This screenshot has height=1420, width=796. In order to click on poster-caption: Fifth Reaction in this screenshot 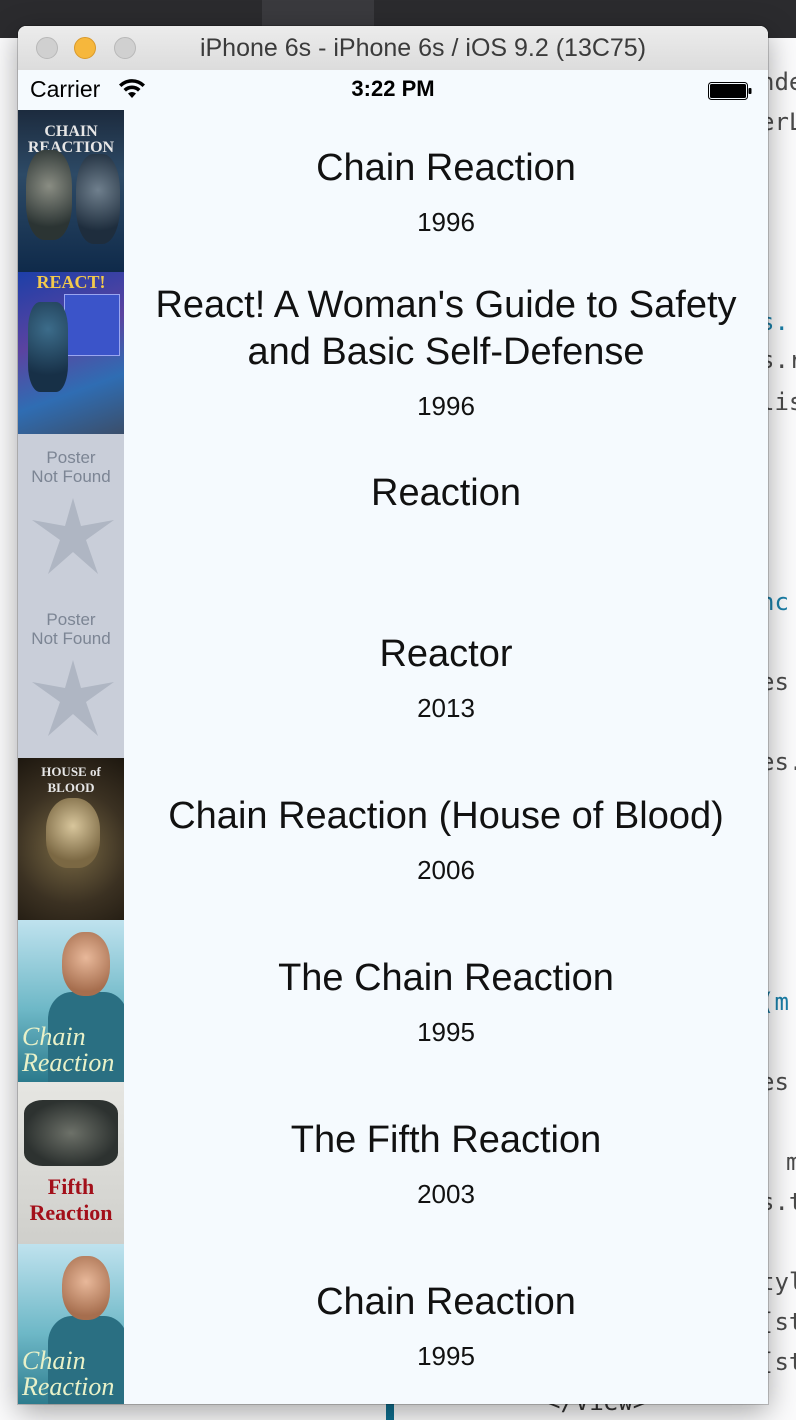, I will do `click(71, 1199)`.